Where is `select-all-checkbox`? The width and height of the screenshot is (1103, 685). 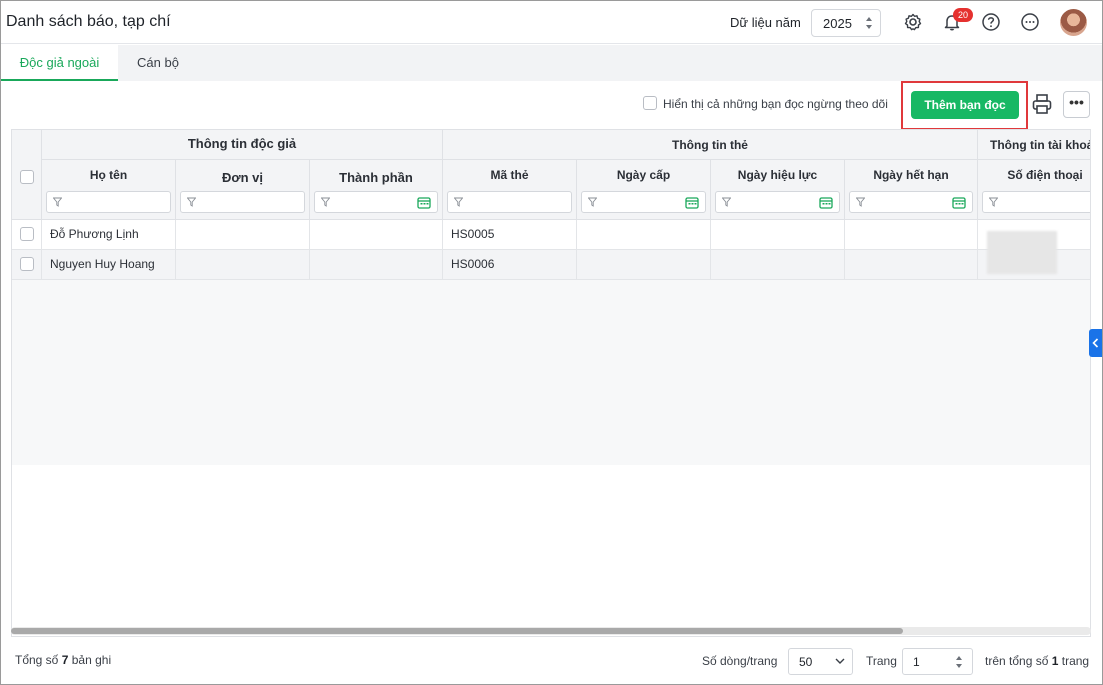
select-all-checkbox is located at coordinates (27, 177).